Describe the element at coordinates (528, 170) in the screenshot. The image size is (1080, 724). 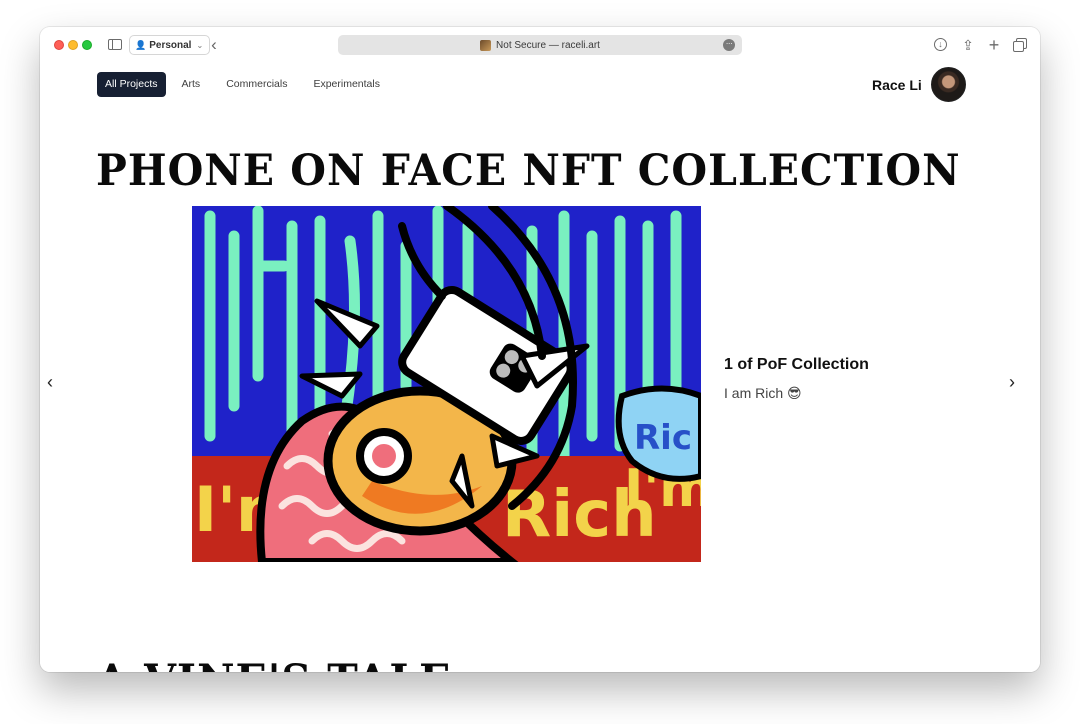
I see `project-title: PHONE ON FACE NFT COLLECTION` at that location.